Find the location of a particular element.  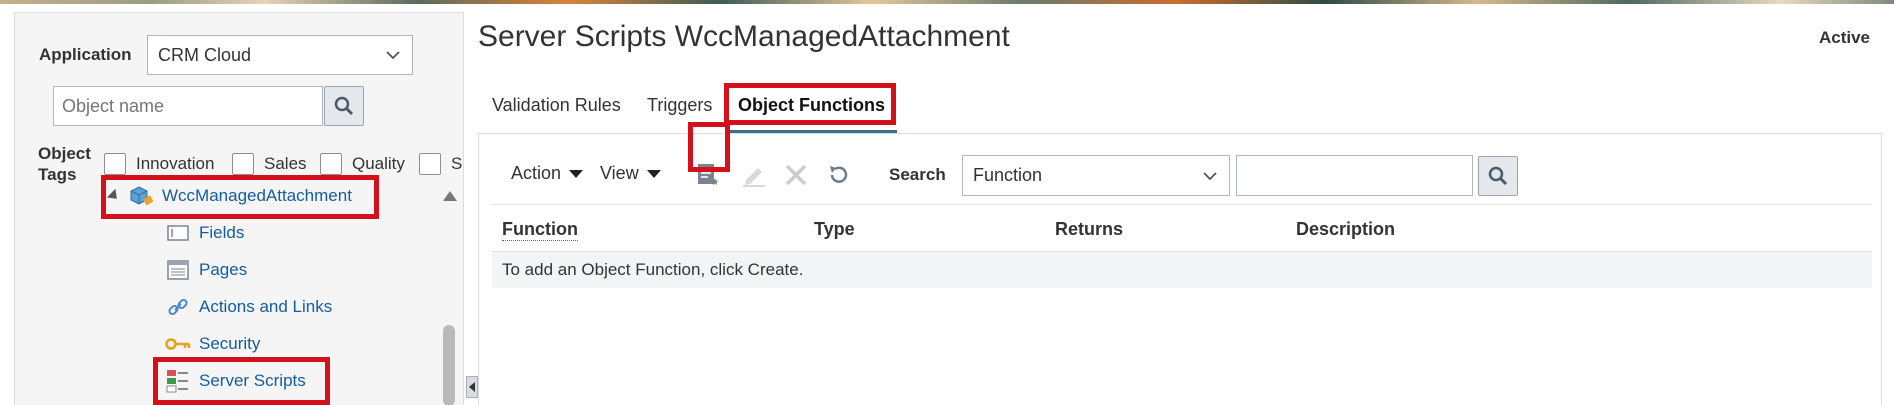

functions-table-header: Function Type Returns Description is located at coordinates (1182, 228).